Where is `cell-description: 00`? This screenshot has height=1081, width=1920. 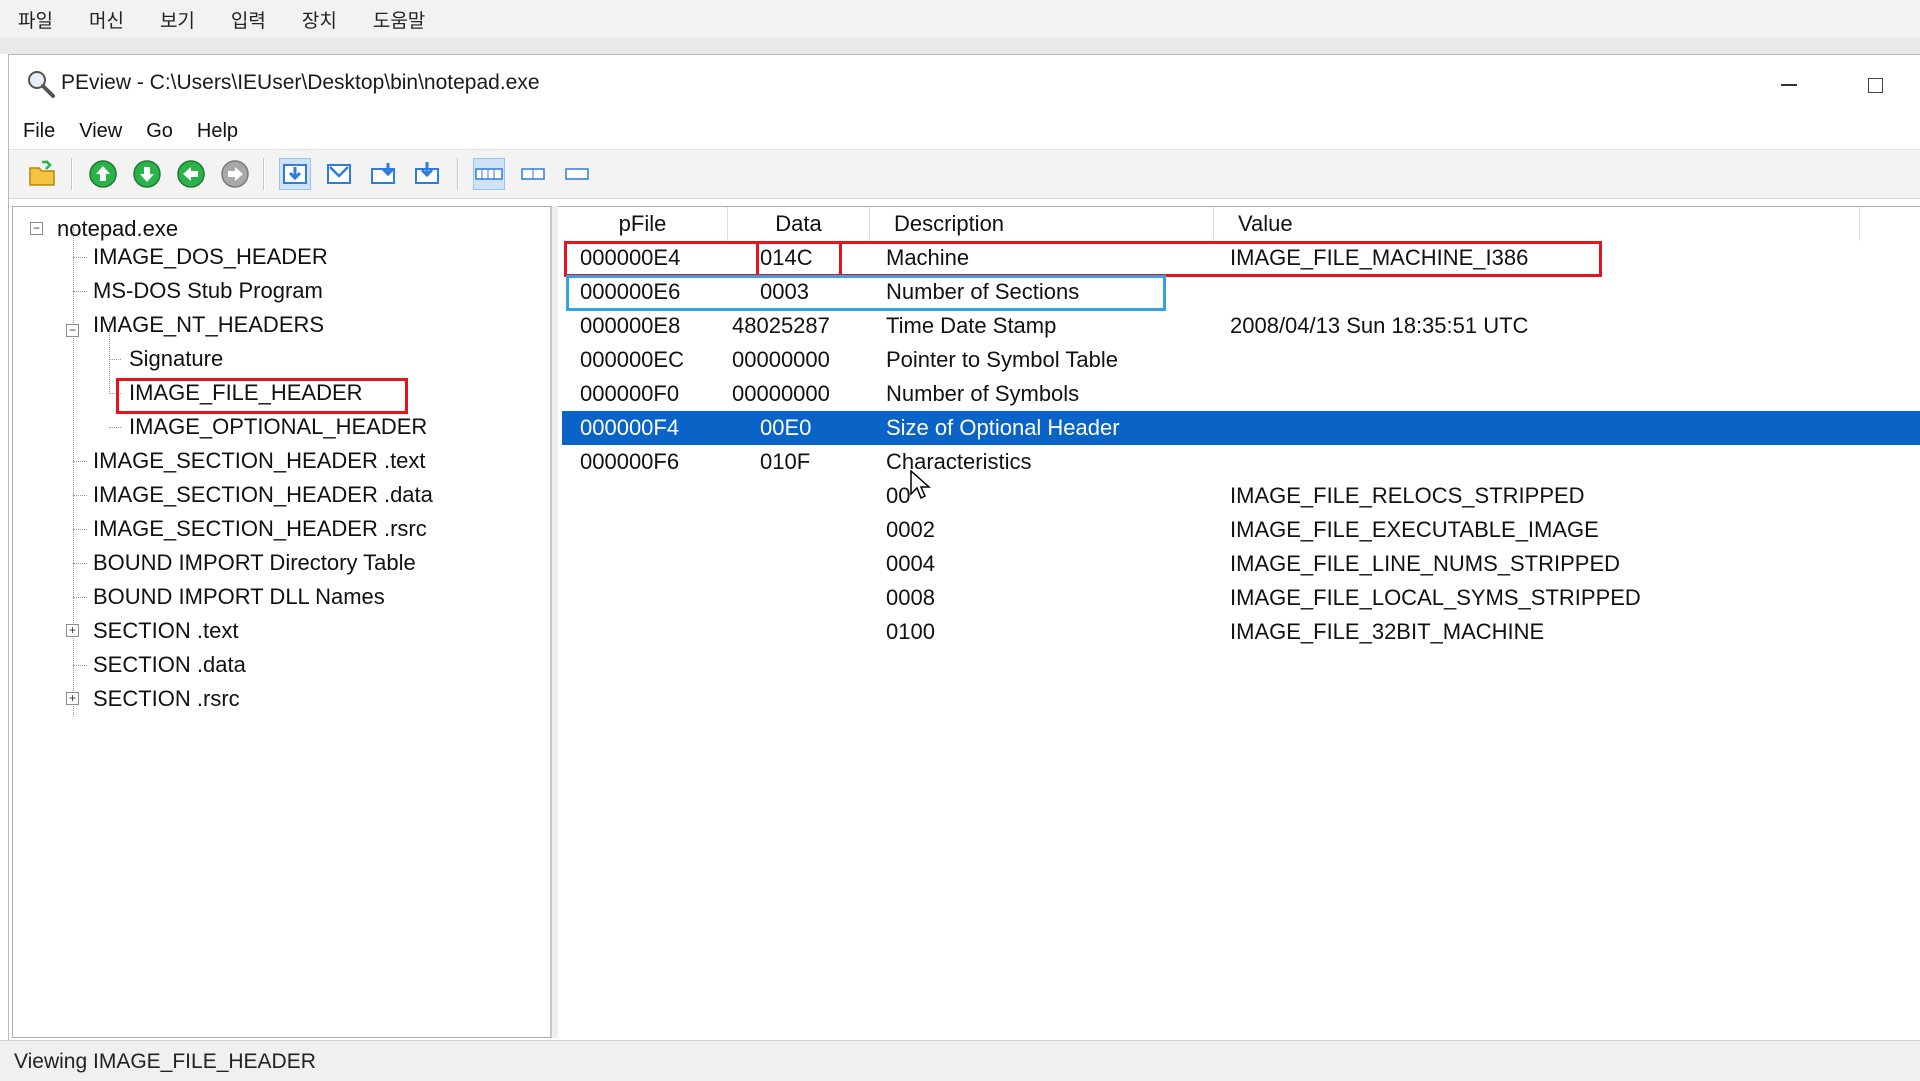
cell-description: 00 is located at coordinates (898, 495).